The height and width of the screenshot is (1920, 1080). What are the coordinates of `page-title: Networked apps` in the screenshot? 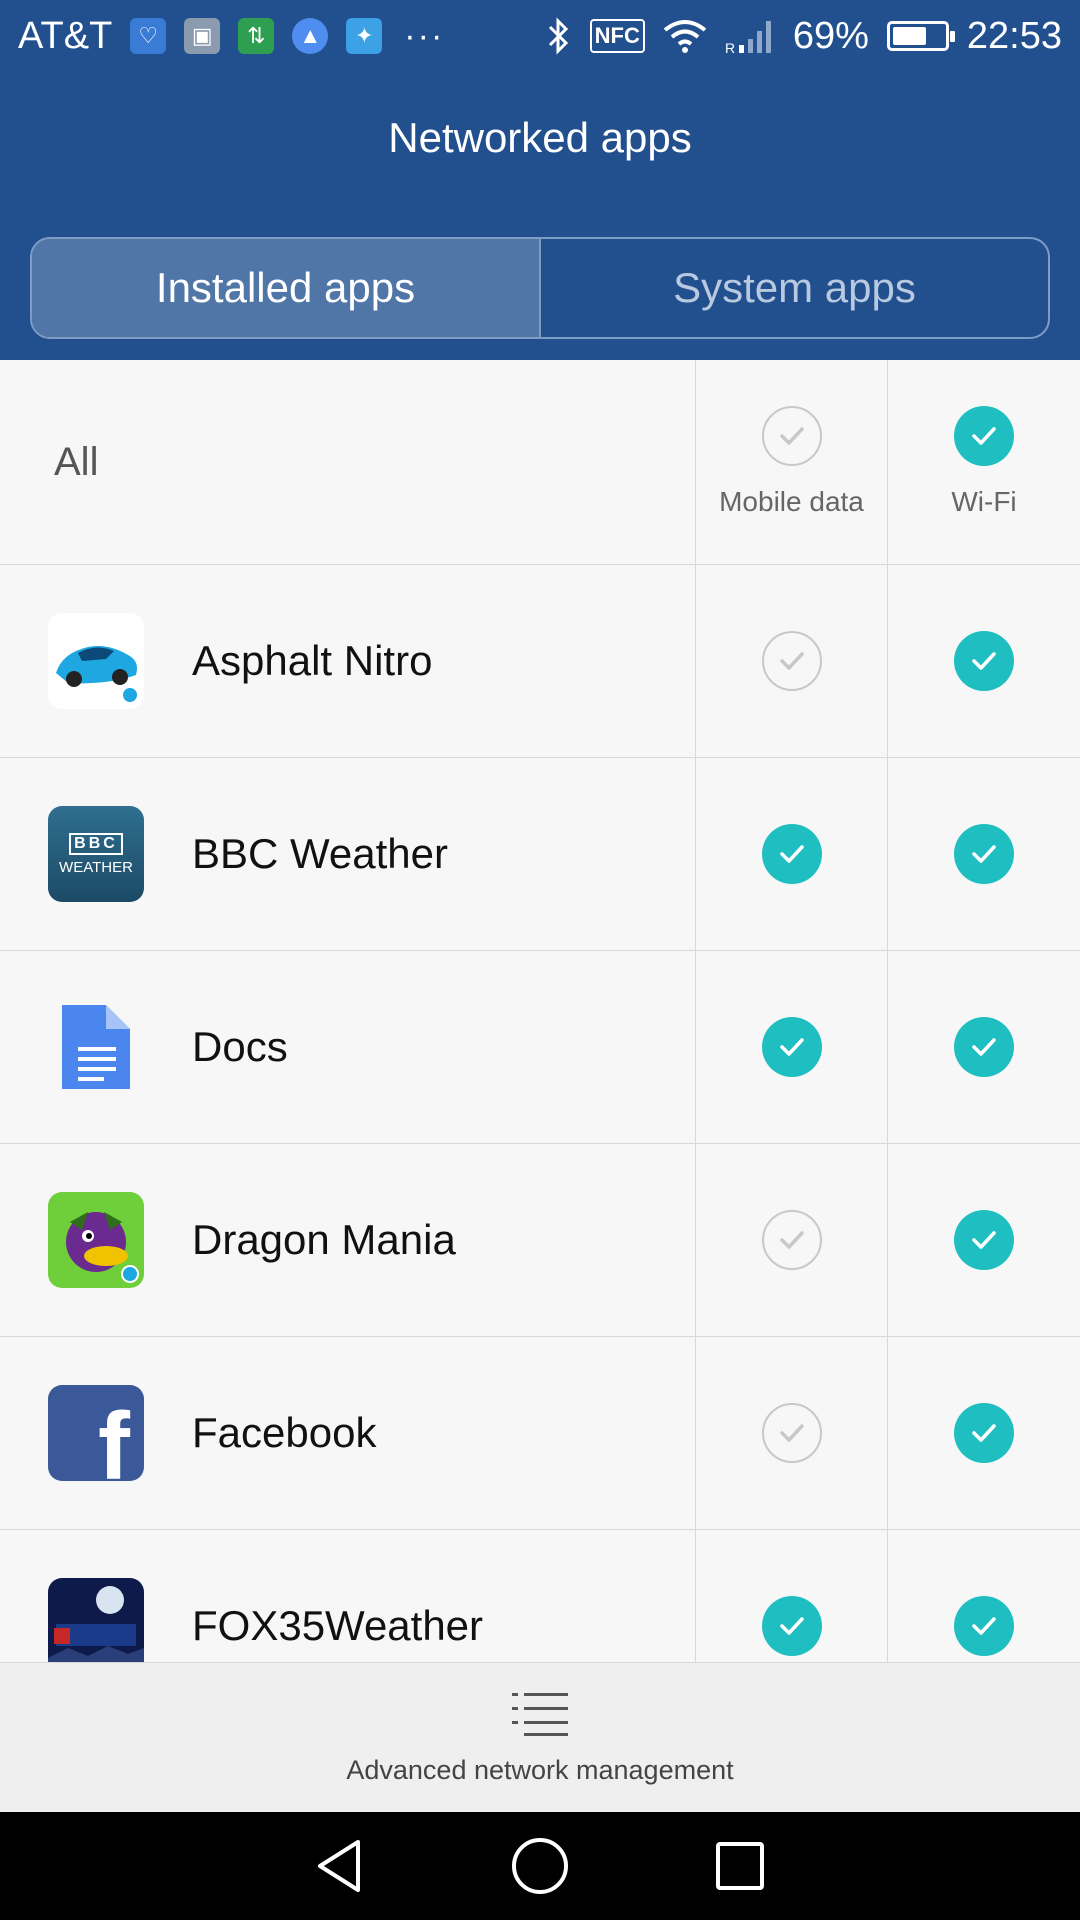 It's located at (540, 137).